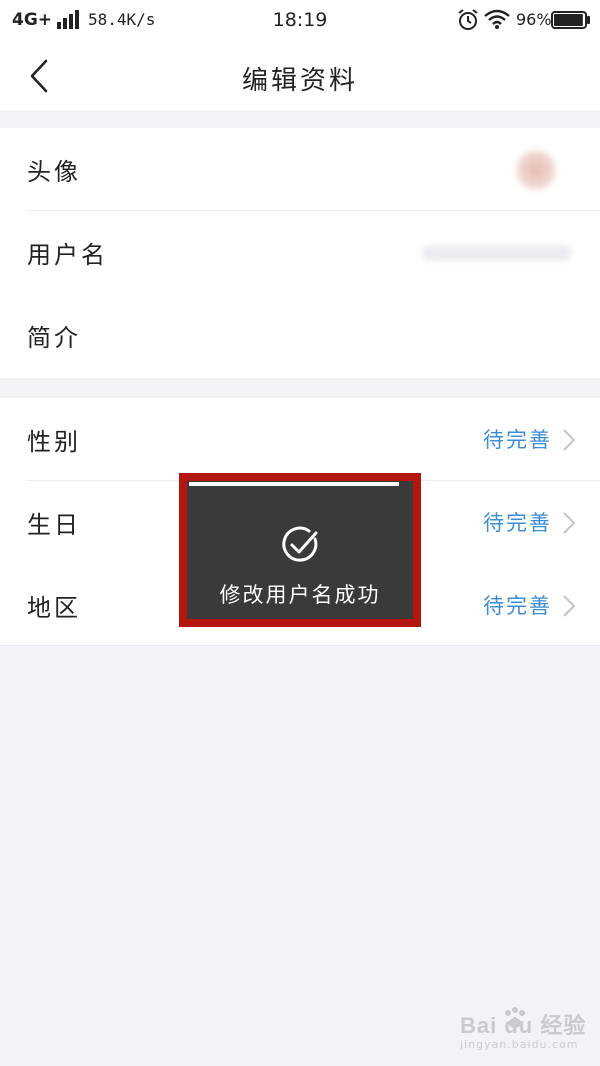 This screenshot has height=1066, width=600. Describe the element at coordinates (54, 525) in the screenshot. I see `row-label: 生日` at that location.